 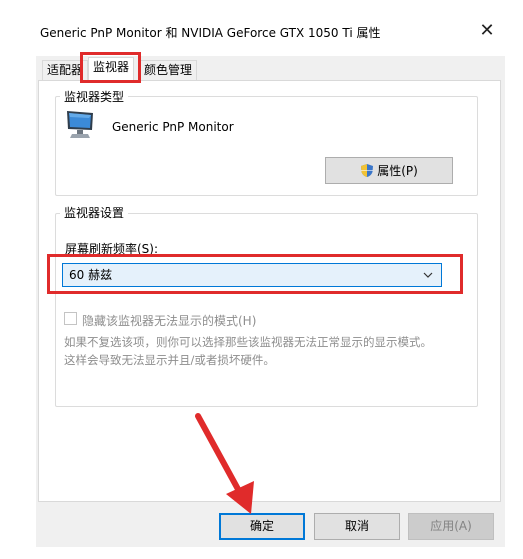 What do you see at coordinates (357, 526) in the screenshot?
I see `cancel-button: 取消` at bounding box center [357, 526].